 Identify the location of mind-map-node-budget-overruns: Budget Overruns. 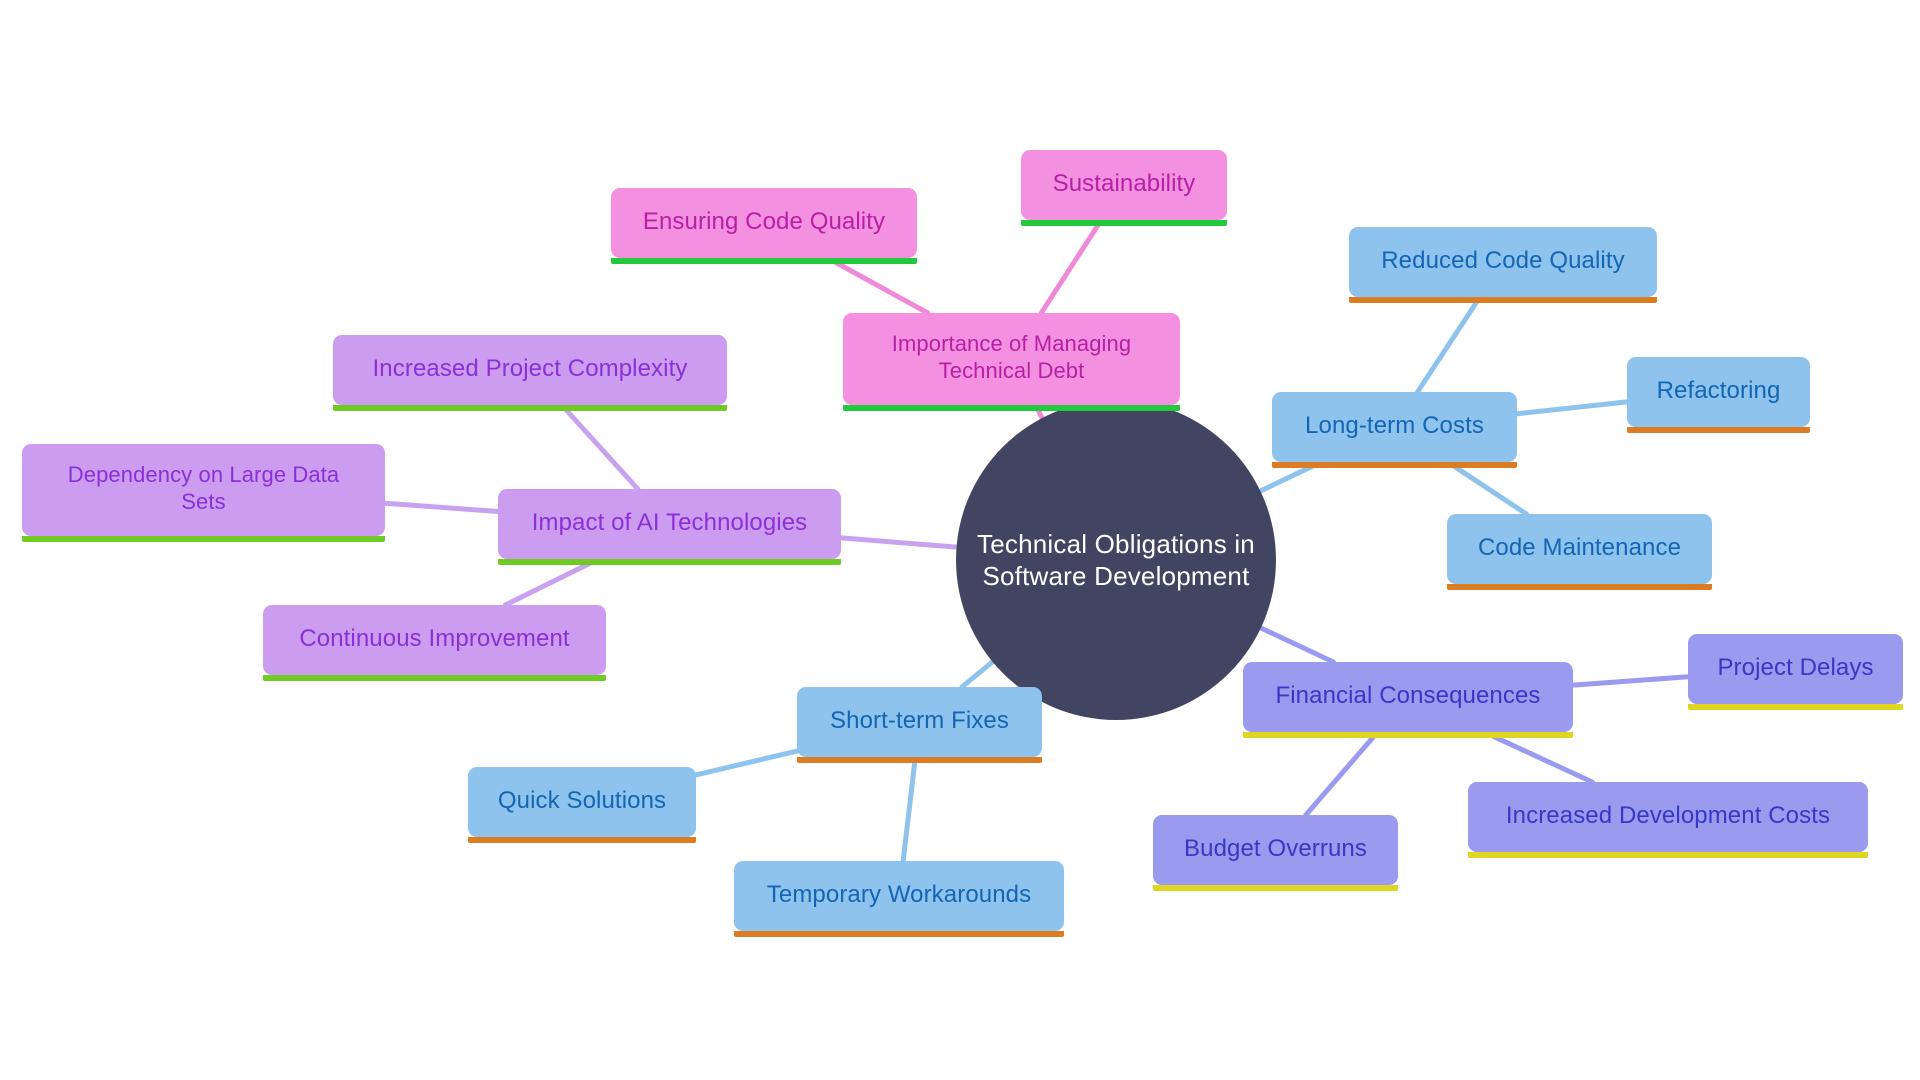
(1275, 853).